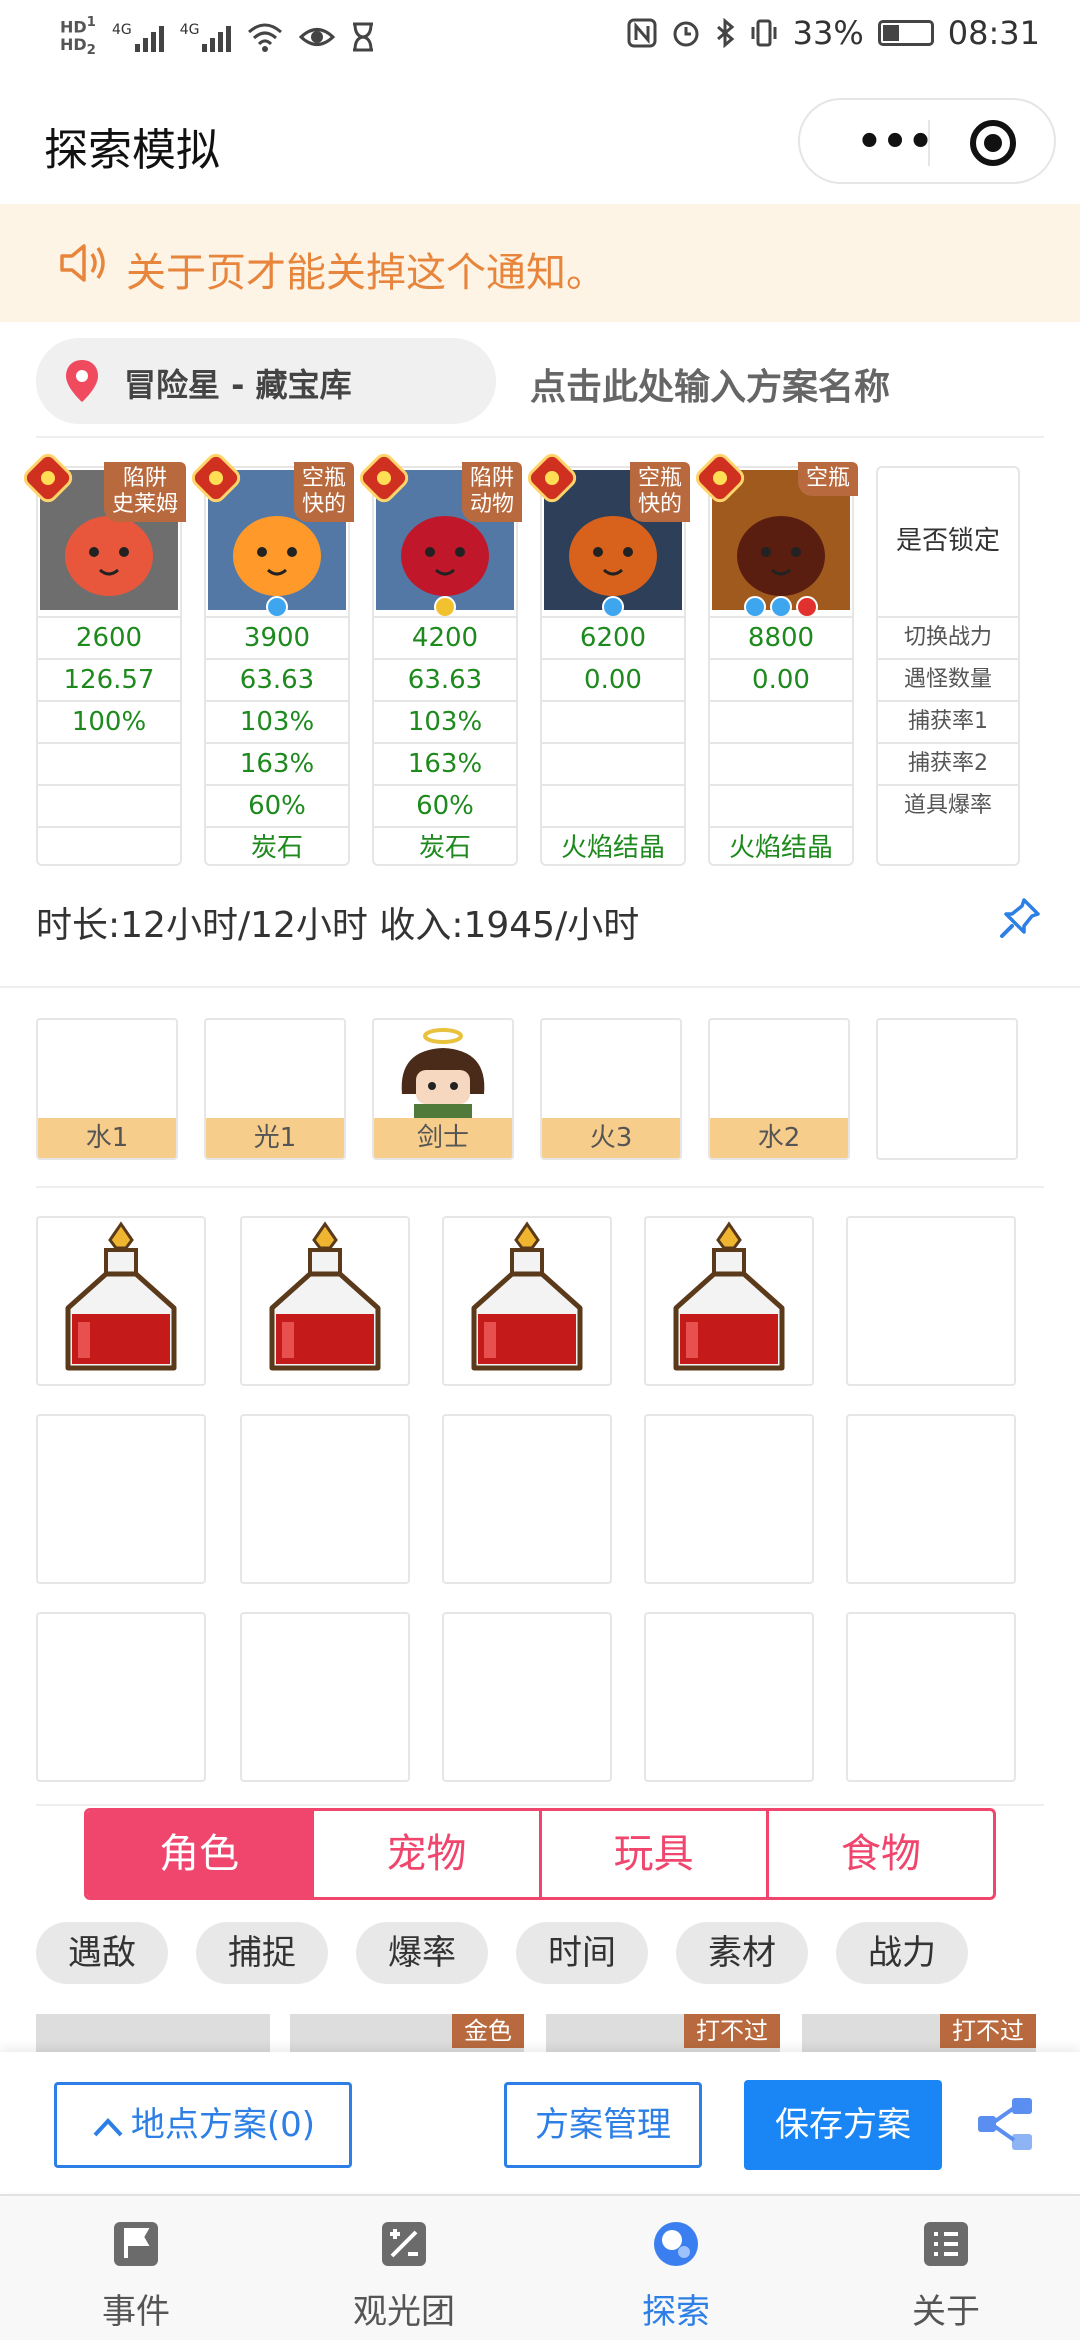 The width and height of the screenshot is (1080, 2340). What do you see at coordinates (107, 1089) in the screenshot?
I see `team-slot: 水1` at bounding box center [107, 1089].